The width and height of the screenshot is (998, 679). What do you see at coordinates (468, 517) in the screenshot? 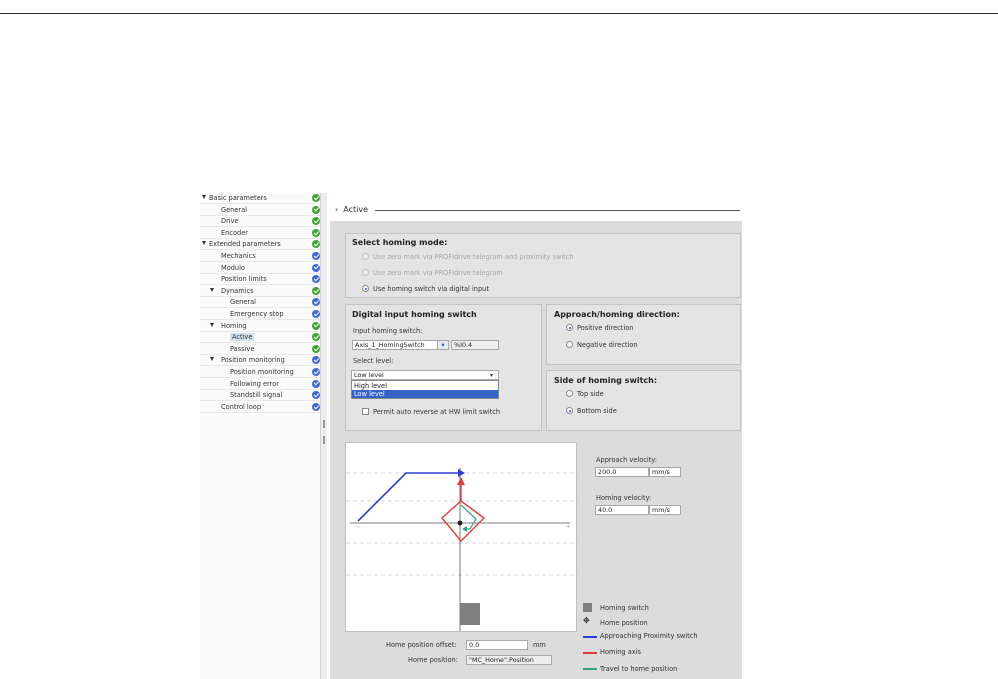
I see `travel-path` at bounding box center [468, 517].